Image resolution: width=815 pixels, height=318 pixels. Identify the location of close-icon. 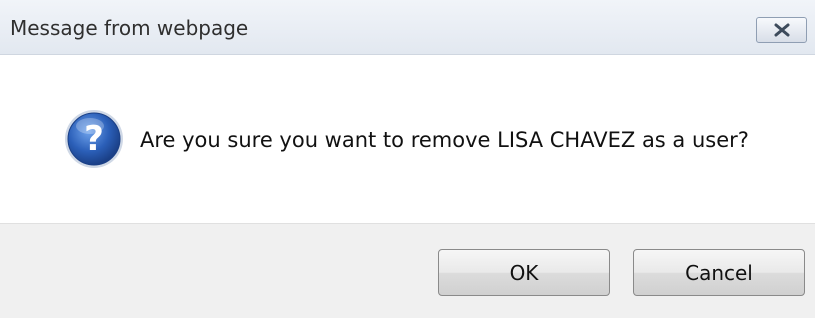
(781, 30).